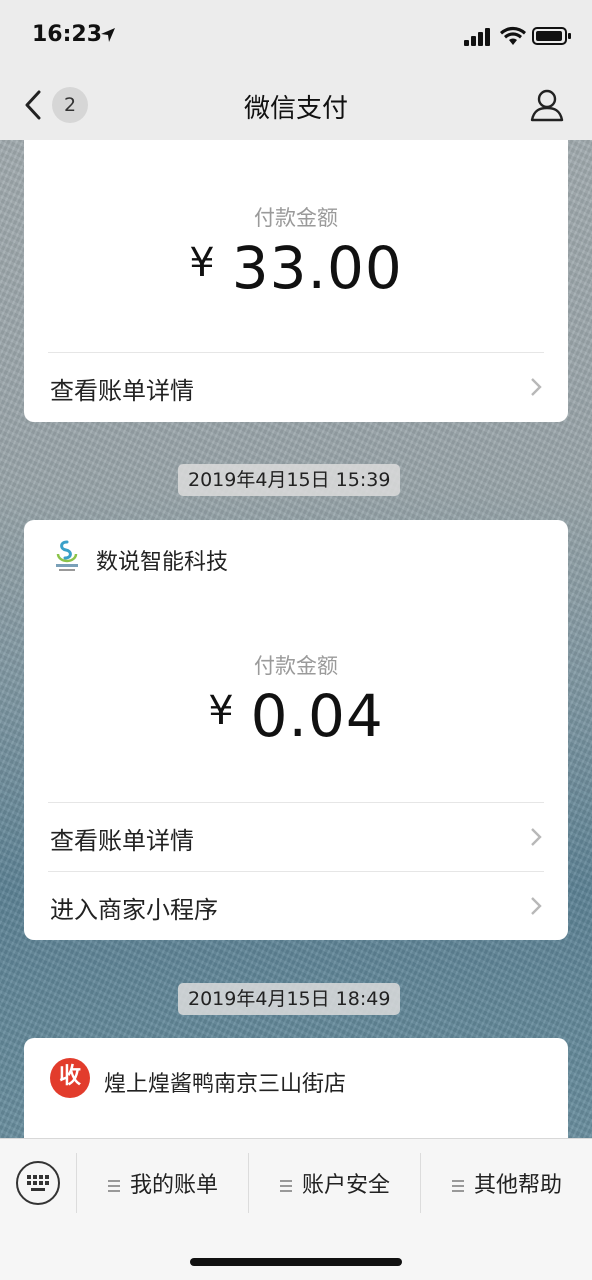 Image resolution: width=592 pixels, height=1280 pixels. I want to click on menu-my-bills: 我的账单, so click(163, 1183).